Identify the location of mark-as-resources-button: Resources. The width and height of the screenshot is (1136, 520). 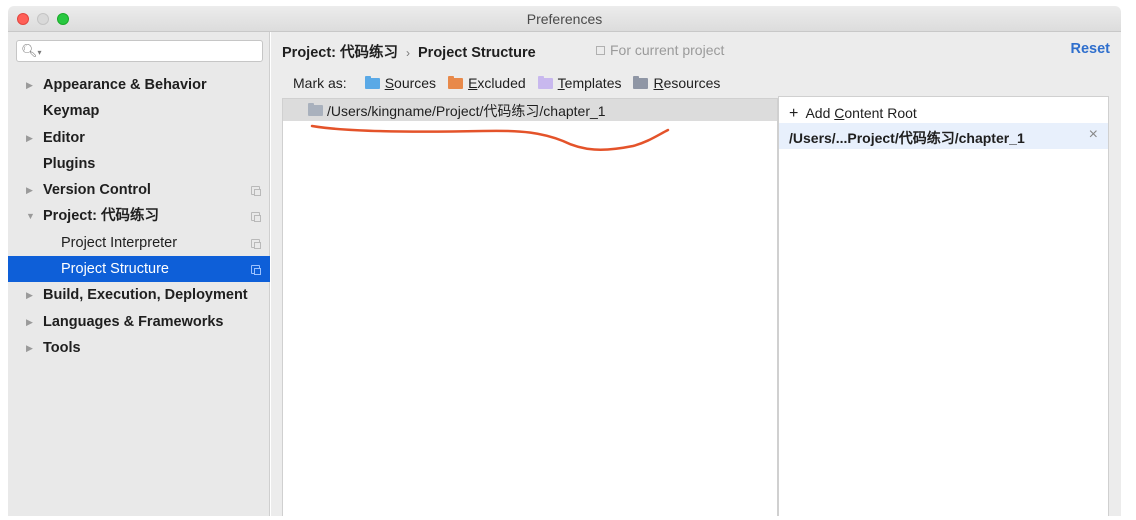
(676, 83).